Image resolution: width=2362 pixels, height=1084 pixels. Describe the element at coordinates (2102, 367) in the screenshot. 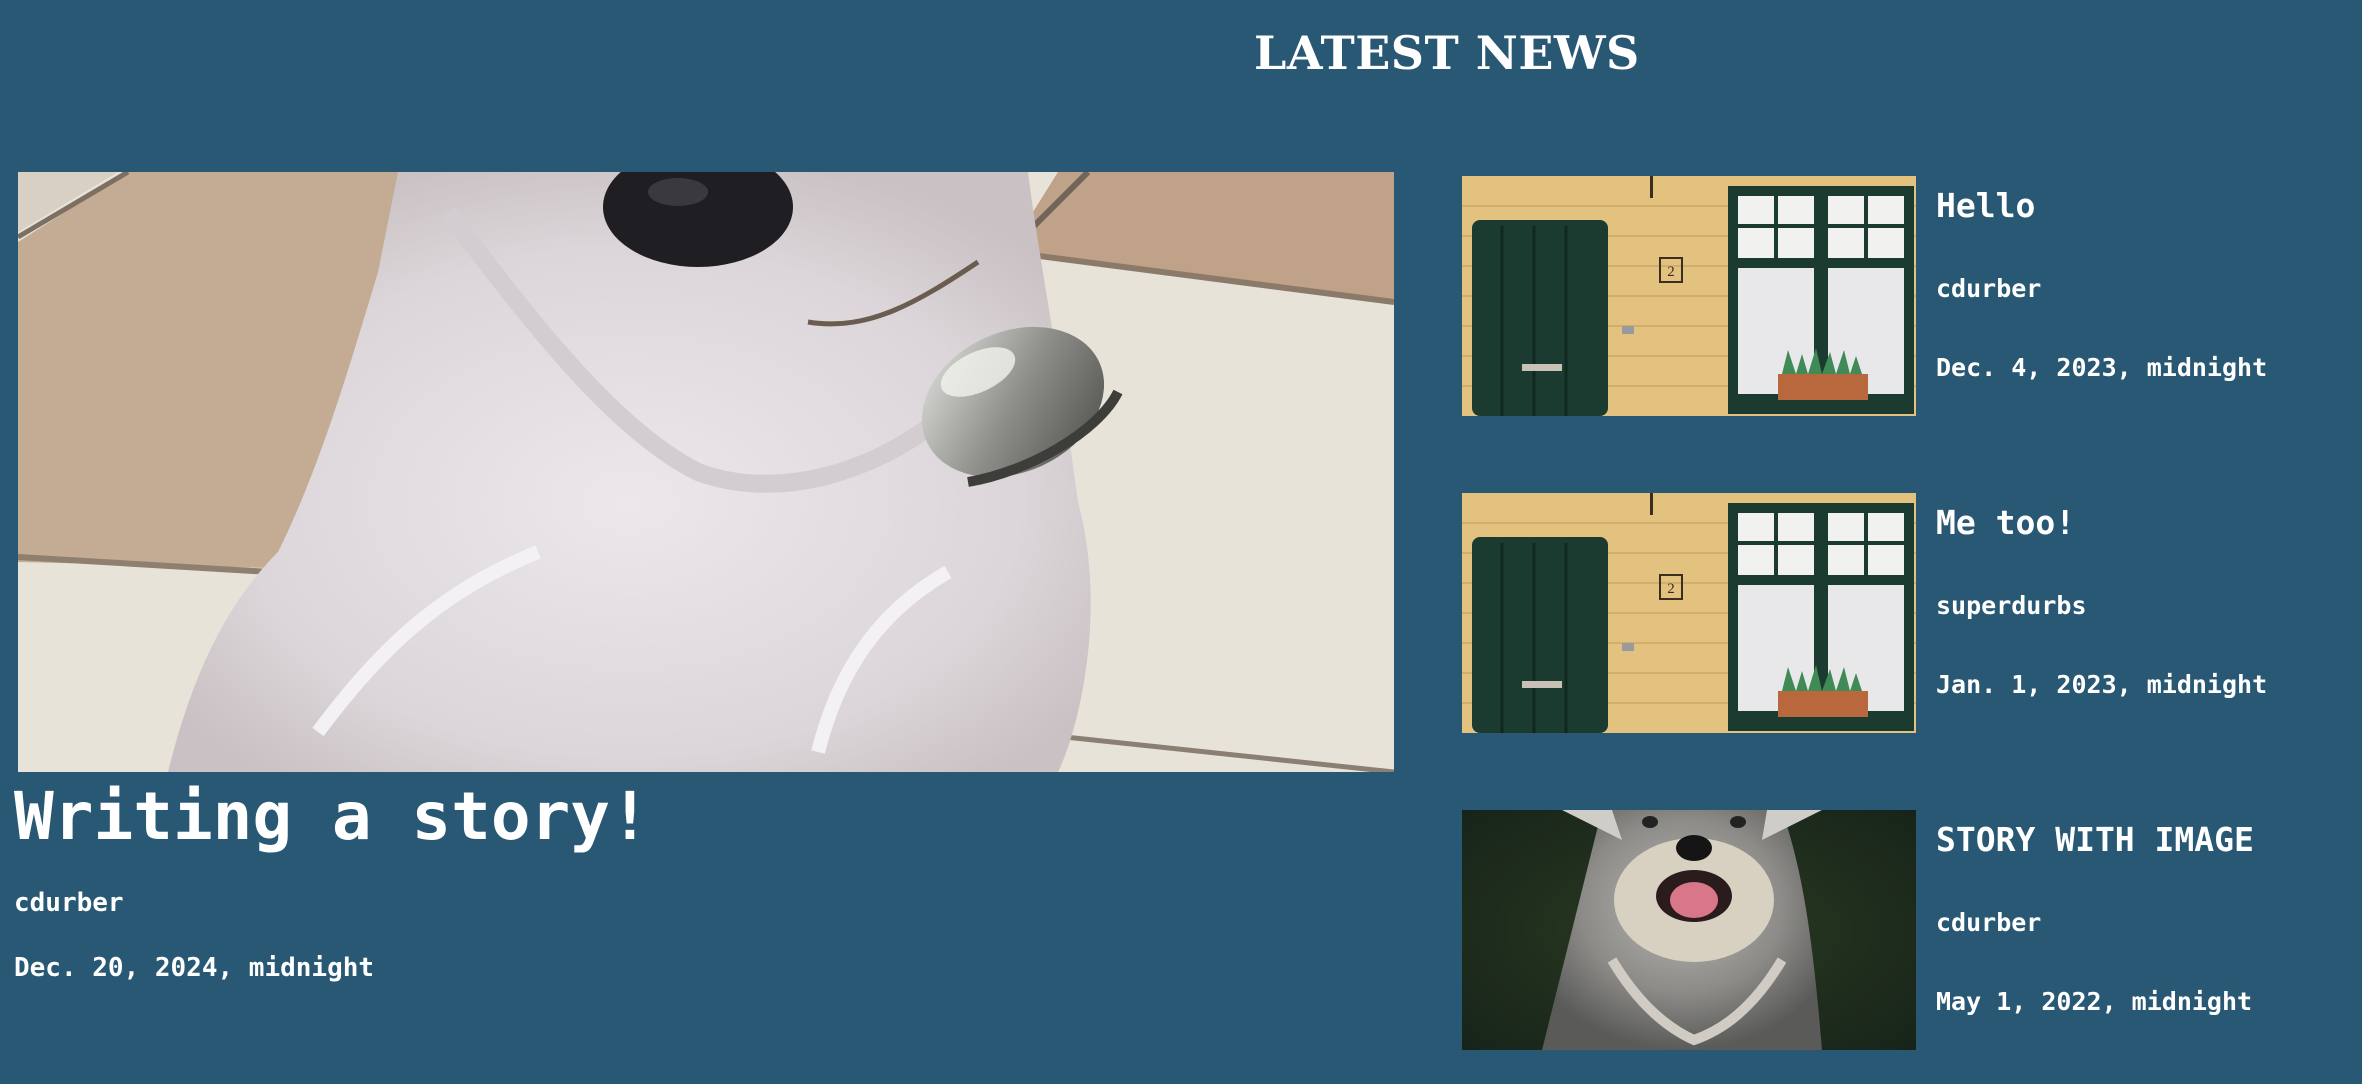

I see `story-date: Dec. 4, 2023, midnight` at that location.